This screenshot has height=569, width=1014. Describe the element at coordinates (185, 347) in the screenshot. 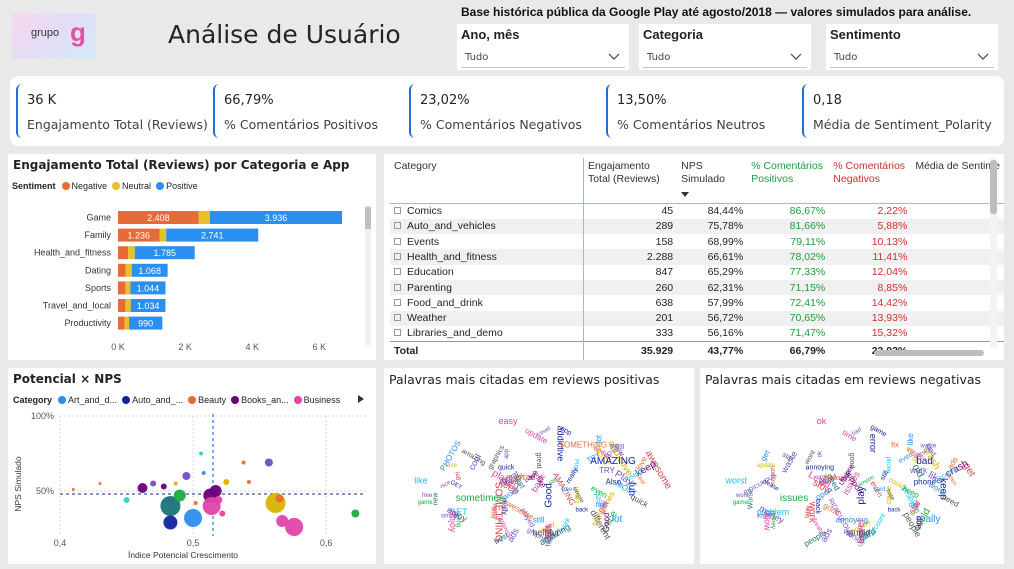

I see `x-tick-label: 2 K` at that location.